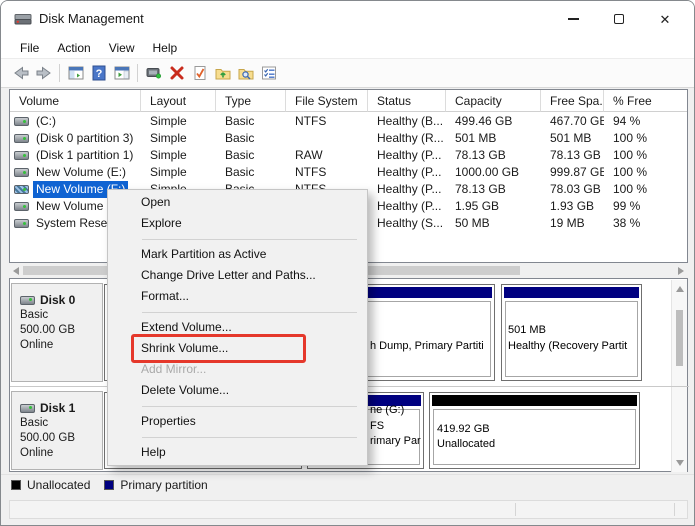  What do you see at coordinates (630, 172) in the screenshot?
I see `pct-cell: 100 %` at bounding box center [630, 172].